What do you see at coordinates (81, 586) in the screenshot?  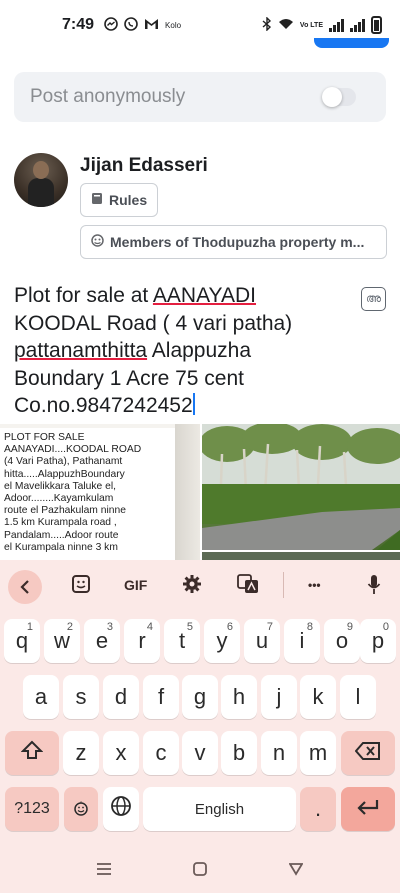 I see `sticker-icon` at bounding box center [81, 586].